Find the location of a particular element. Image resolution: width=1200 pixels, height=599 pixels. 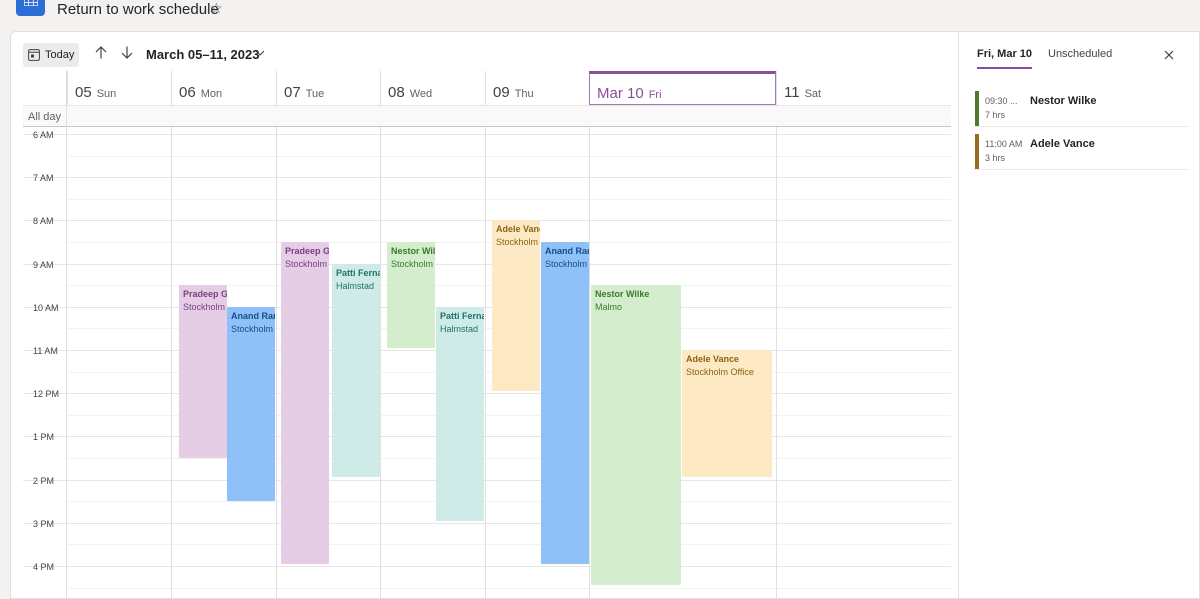

tab-unscheduled: Unscheduled is located at coordinates (1080, 54).